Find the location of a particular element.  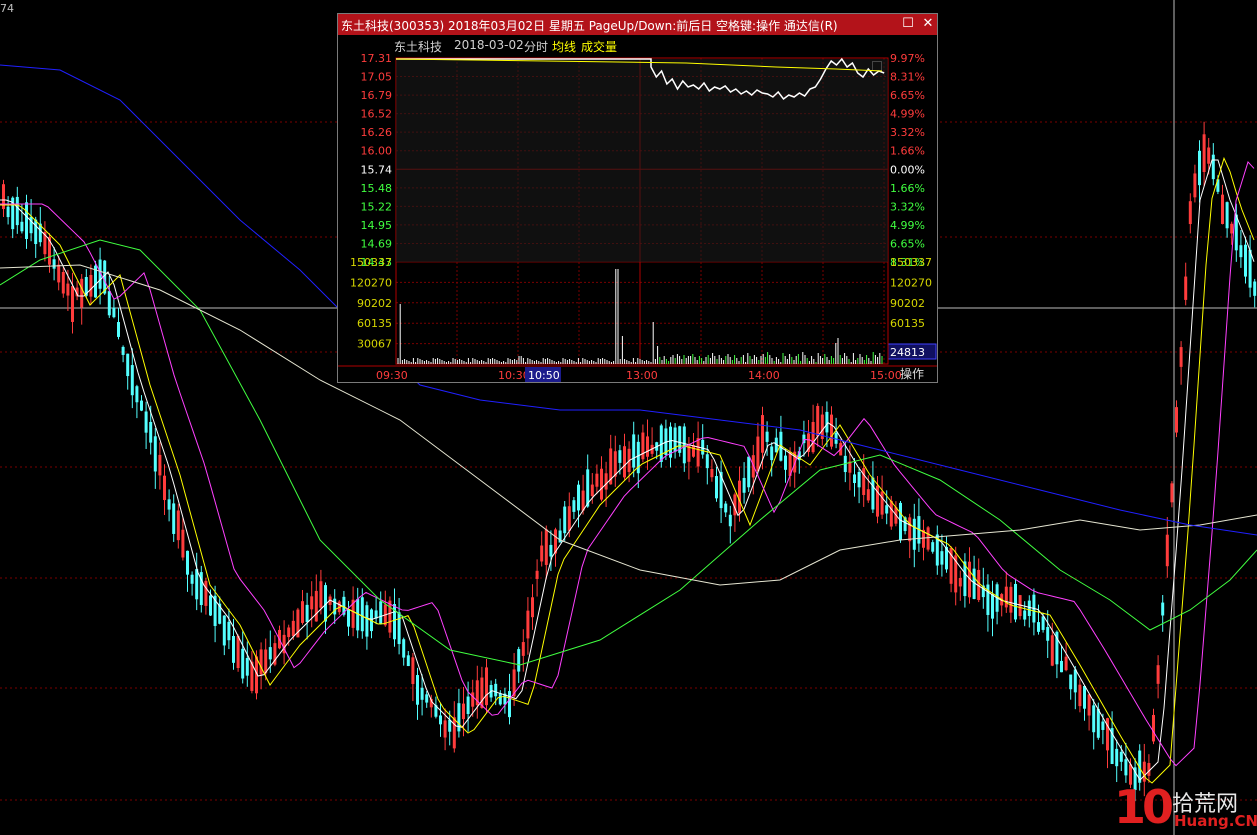

volume-legend: 成交量 is located at coordinates (599, 47).